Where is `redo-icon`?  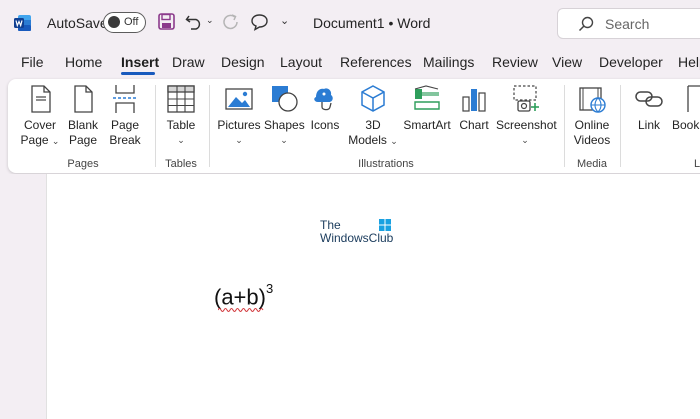 redo-icon is located at coordinates (231, 22).